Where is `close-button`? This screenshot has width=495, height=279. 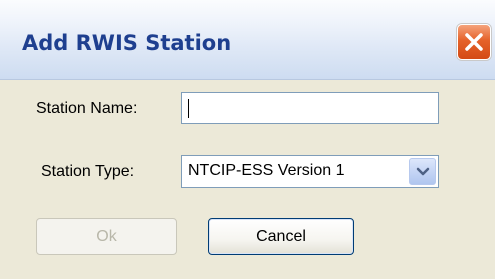
close-button is located at coordinates (474, 42).